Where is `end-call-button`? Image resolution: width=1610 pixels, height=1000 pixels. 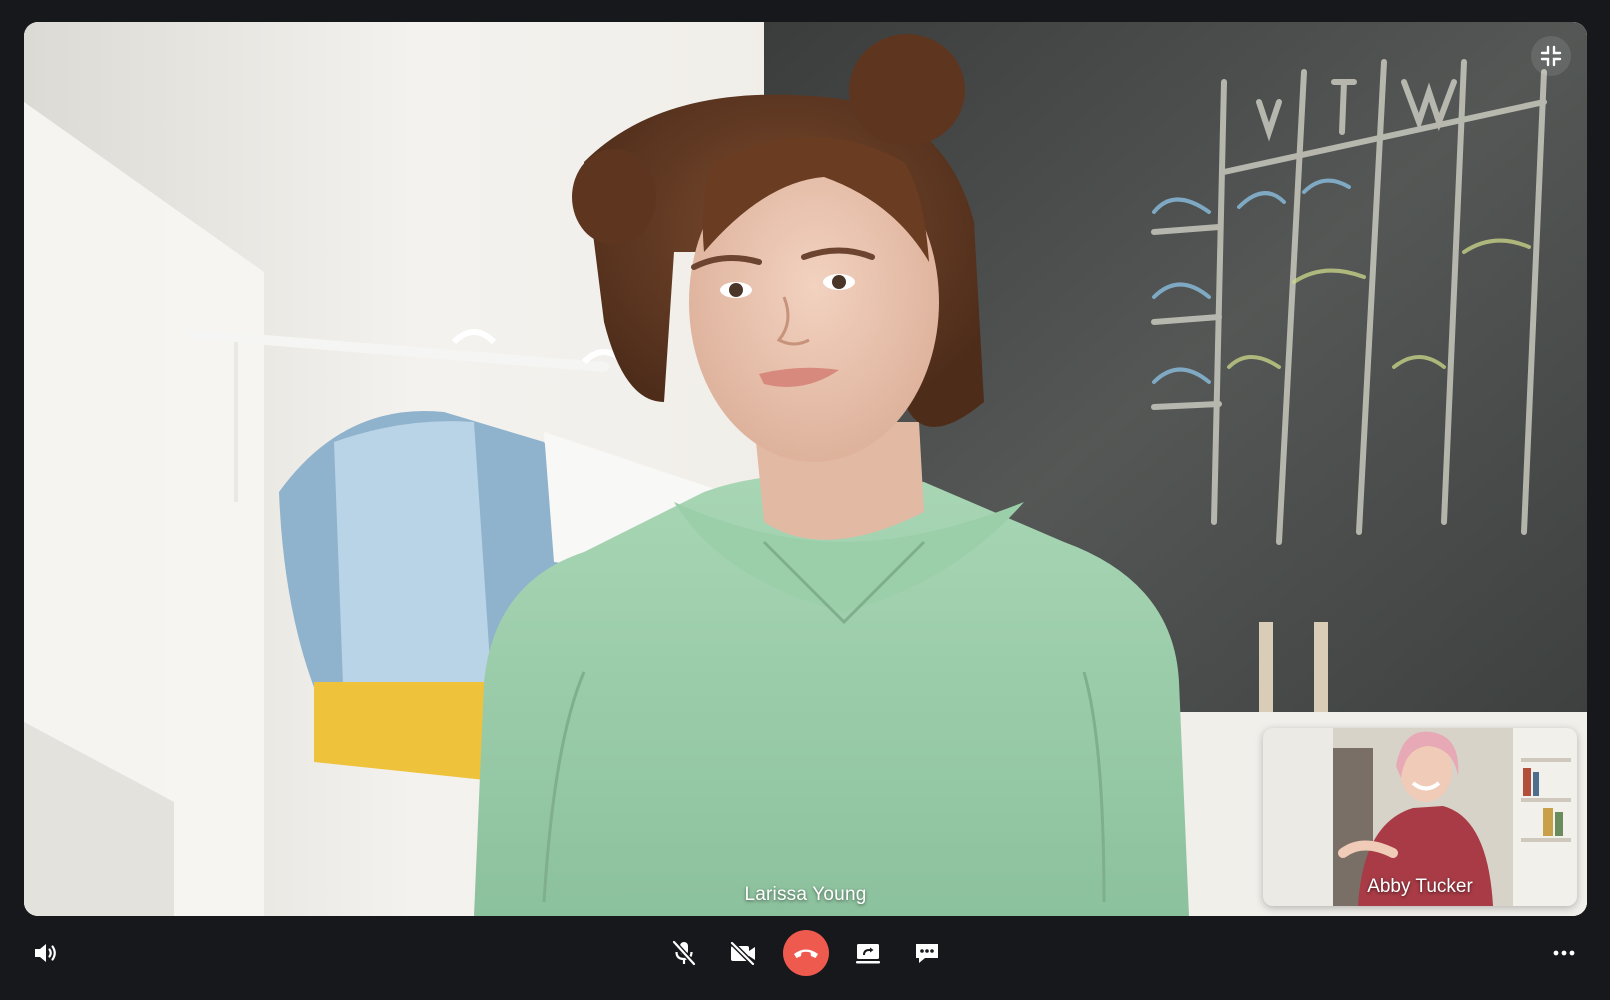
end-call-button is located at coordinates (806, 953).